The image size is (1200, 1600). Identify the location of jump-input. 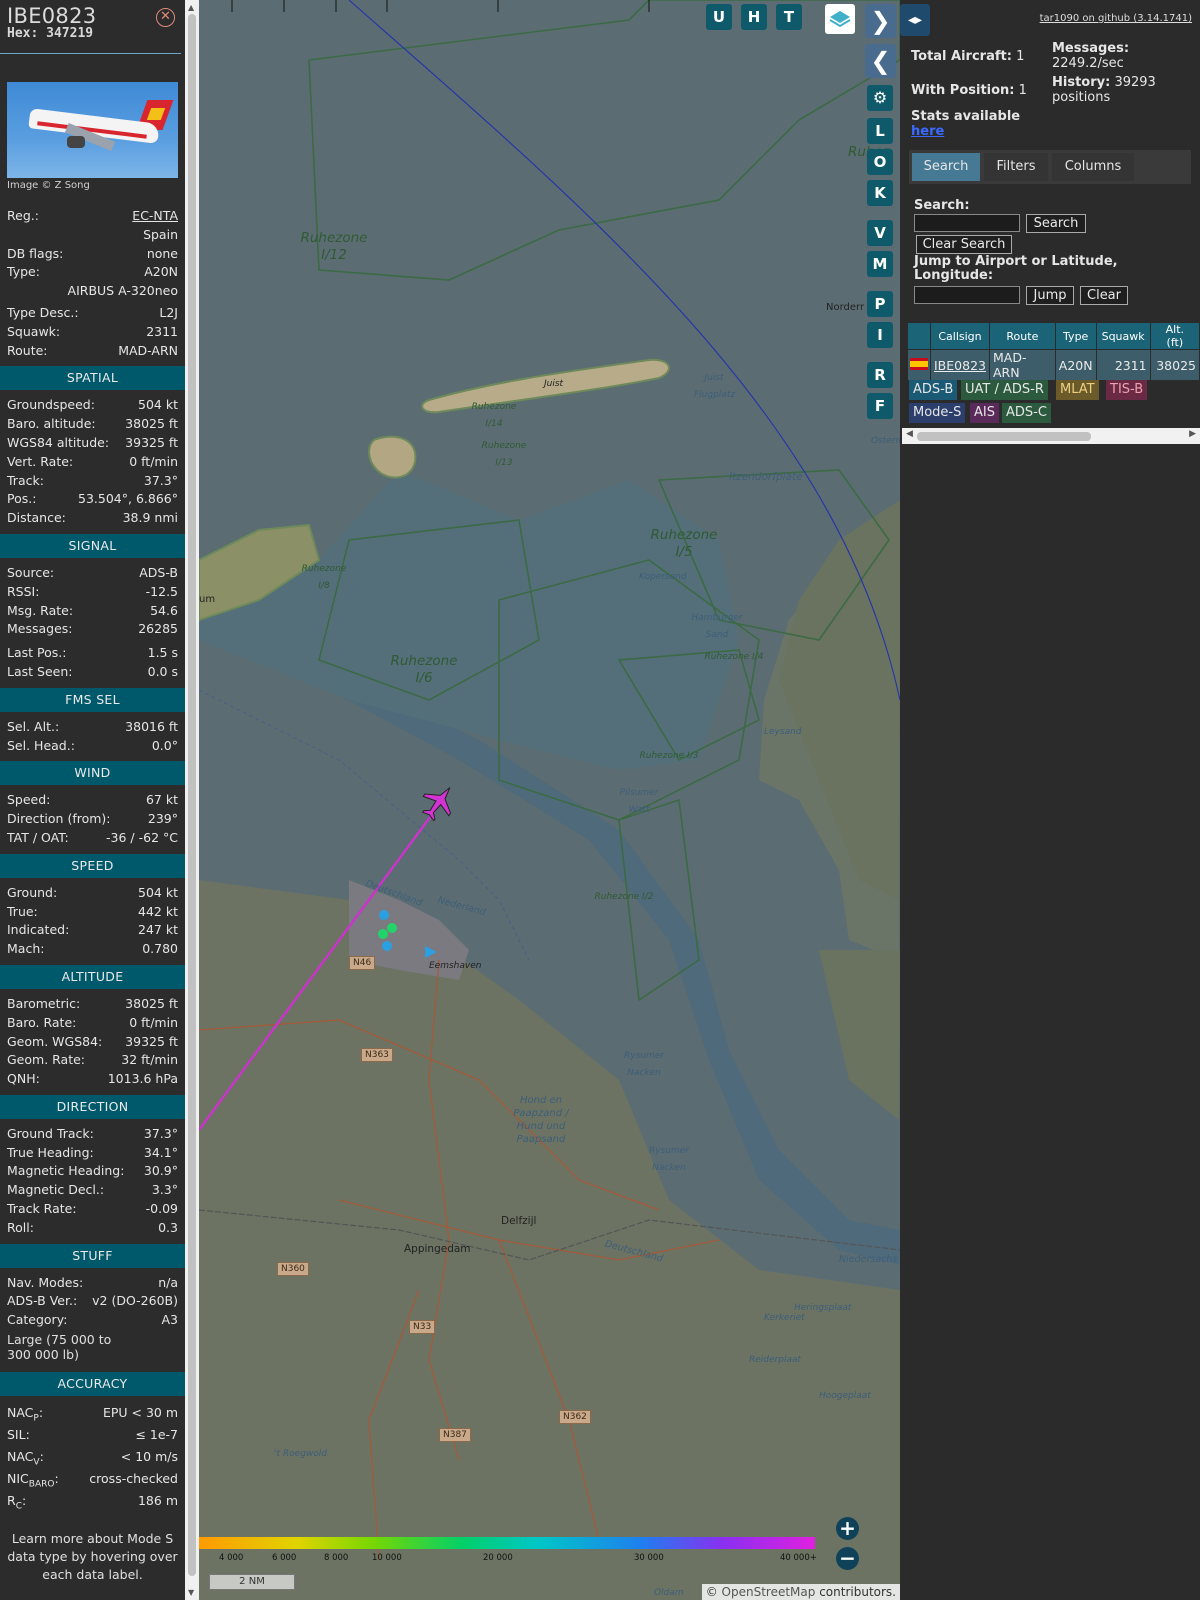
(967, 295).